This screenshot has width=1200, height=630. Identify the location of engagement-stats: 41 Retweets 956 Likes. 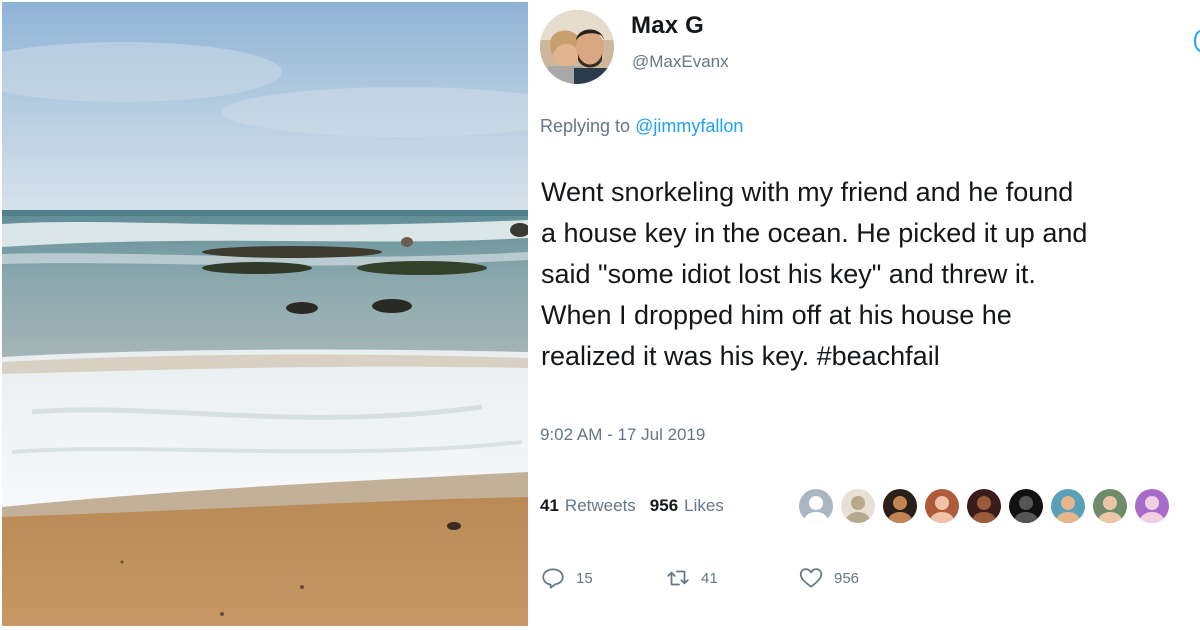
(632, 506).